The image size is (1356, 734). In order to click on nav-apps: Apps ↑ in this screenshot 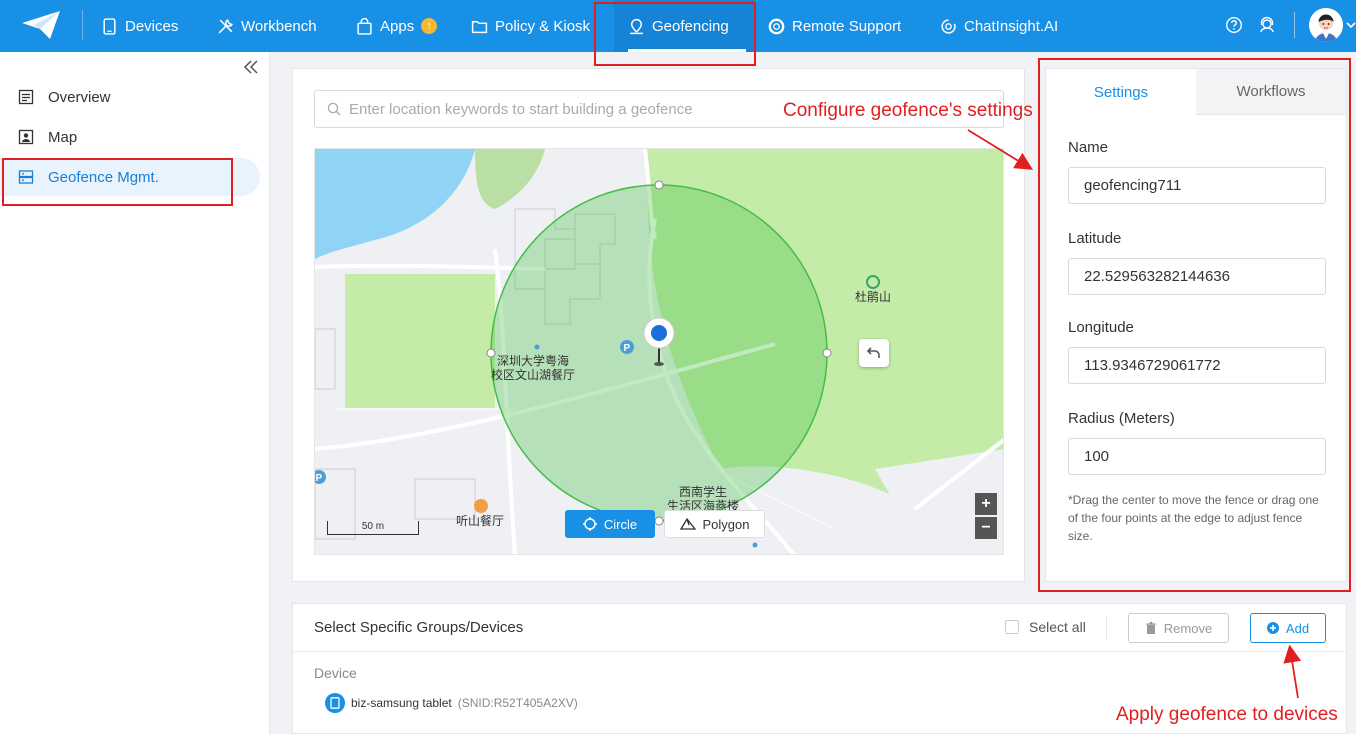, I will do `click(397, 26)`.